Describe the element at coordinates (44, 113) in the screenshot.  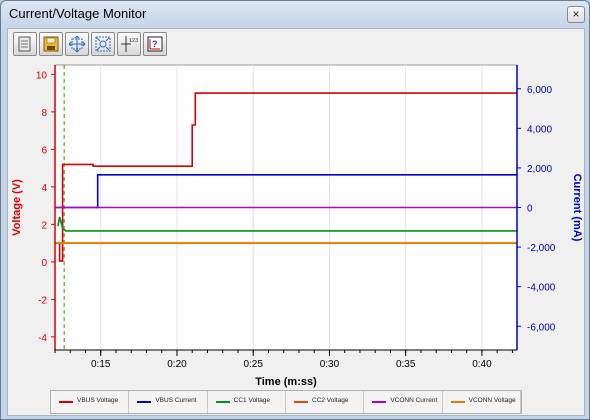
I see `y-left-tick-label: 8` at that location.